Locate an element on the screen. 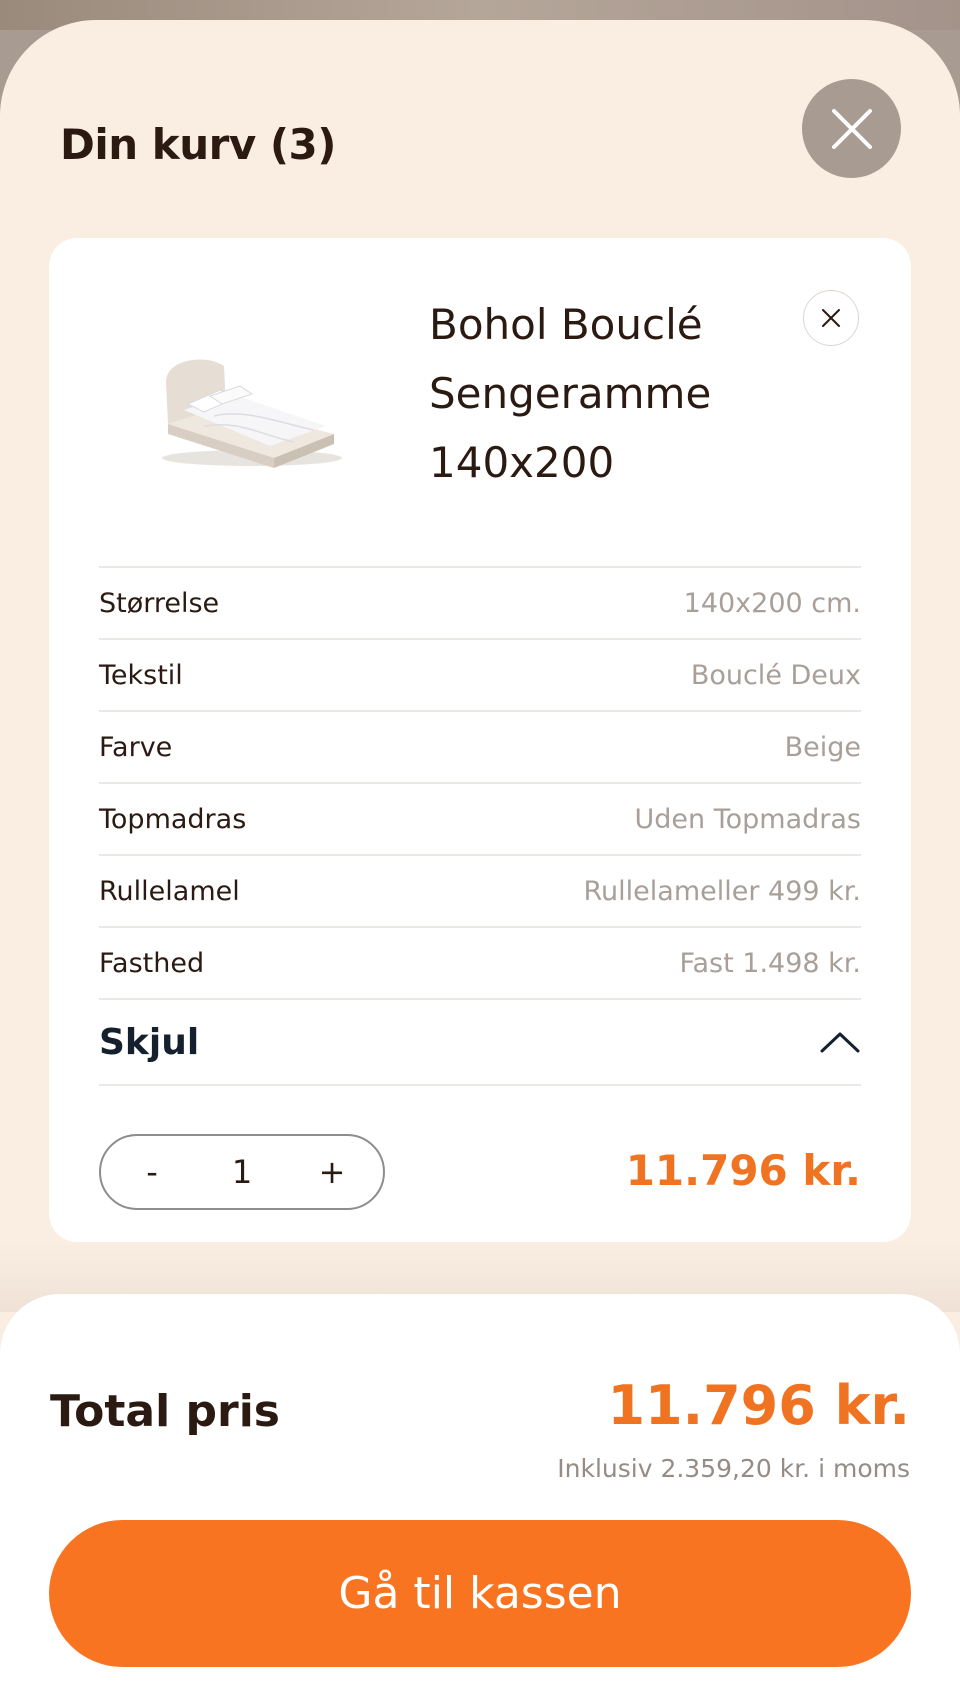 The image size is (960, 1689). decrement-button: - is located at coordinates (152, 1172).